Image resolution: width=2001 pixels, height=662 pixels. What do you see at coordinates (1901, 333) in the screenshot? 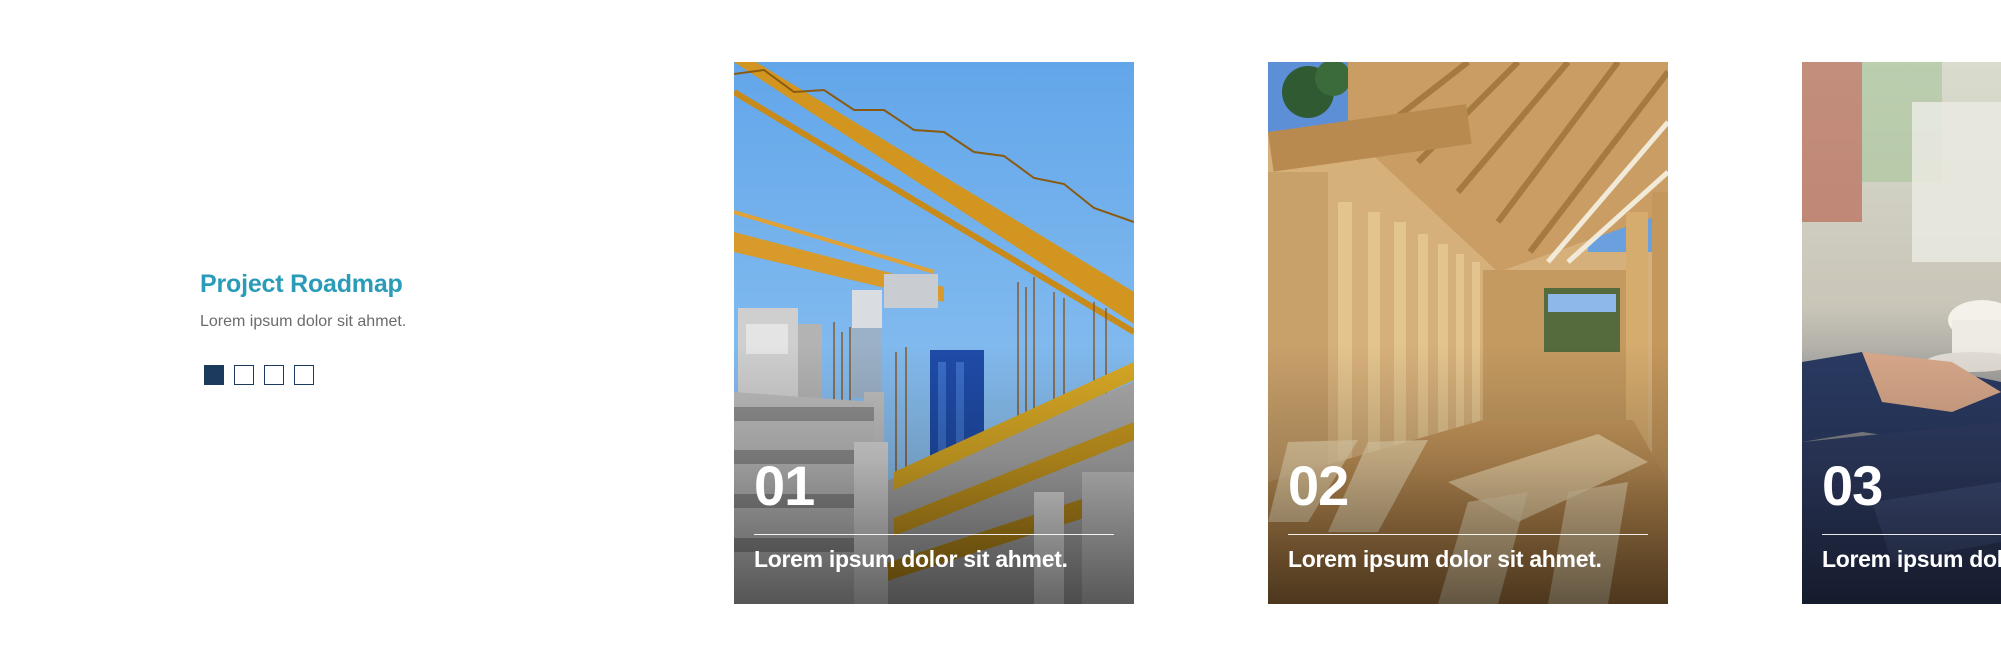
I see `roadmap-card-3: 03 Lorem ipsum dolor sit ahmet.` at bounding box center [1901, 333].